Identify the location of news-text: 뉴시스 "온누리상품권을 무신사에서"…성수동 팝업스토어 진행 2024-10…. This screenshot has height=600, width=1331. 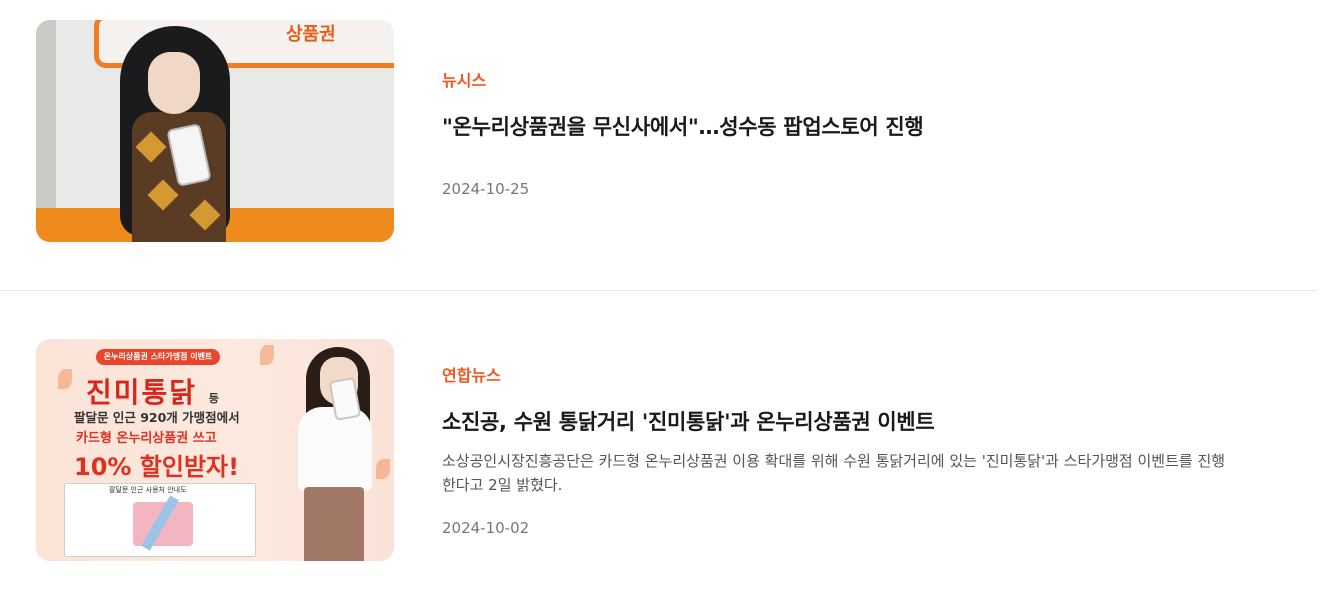
(842, 135).